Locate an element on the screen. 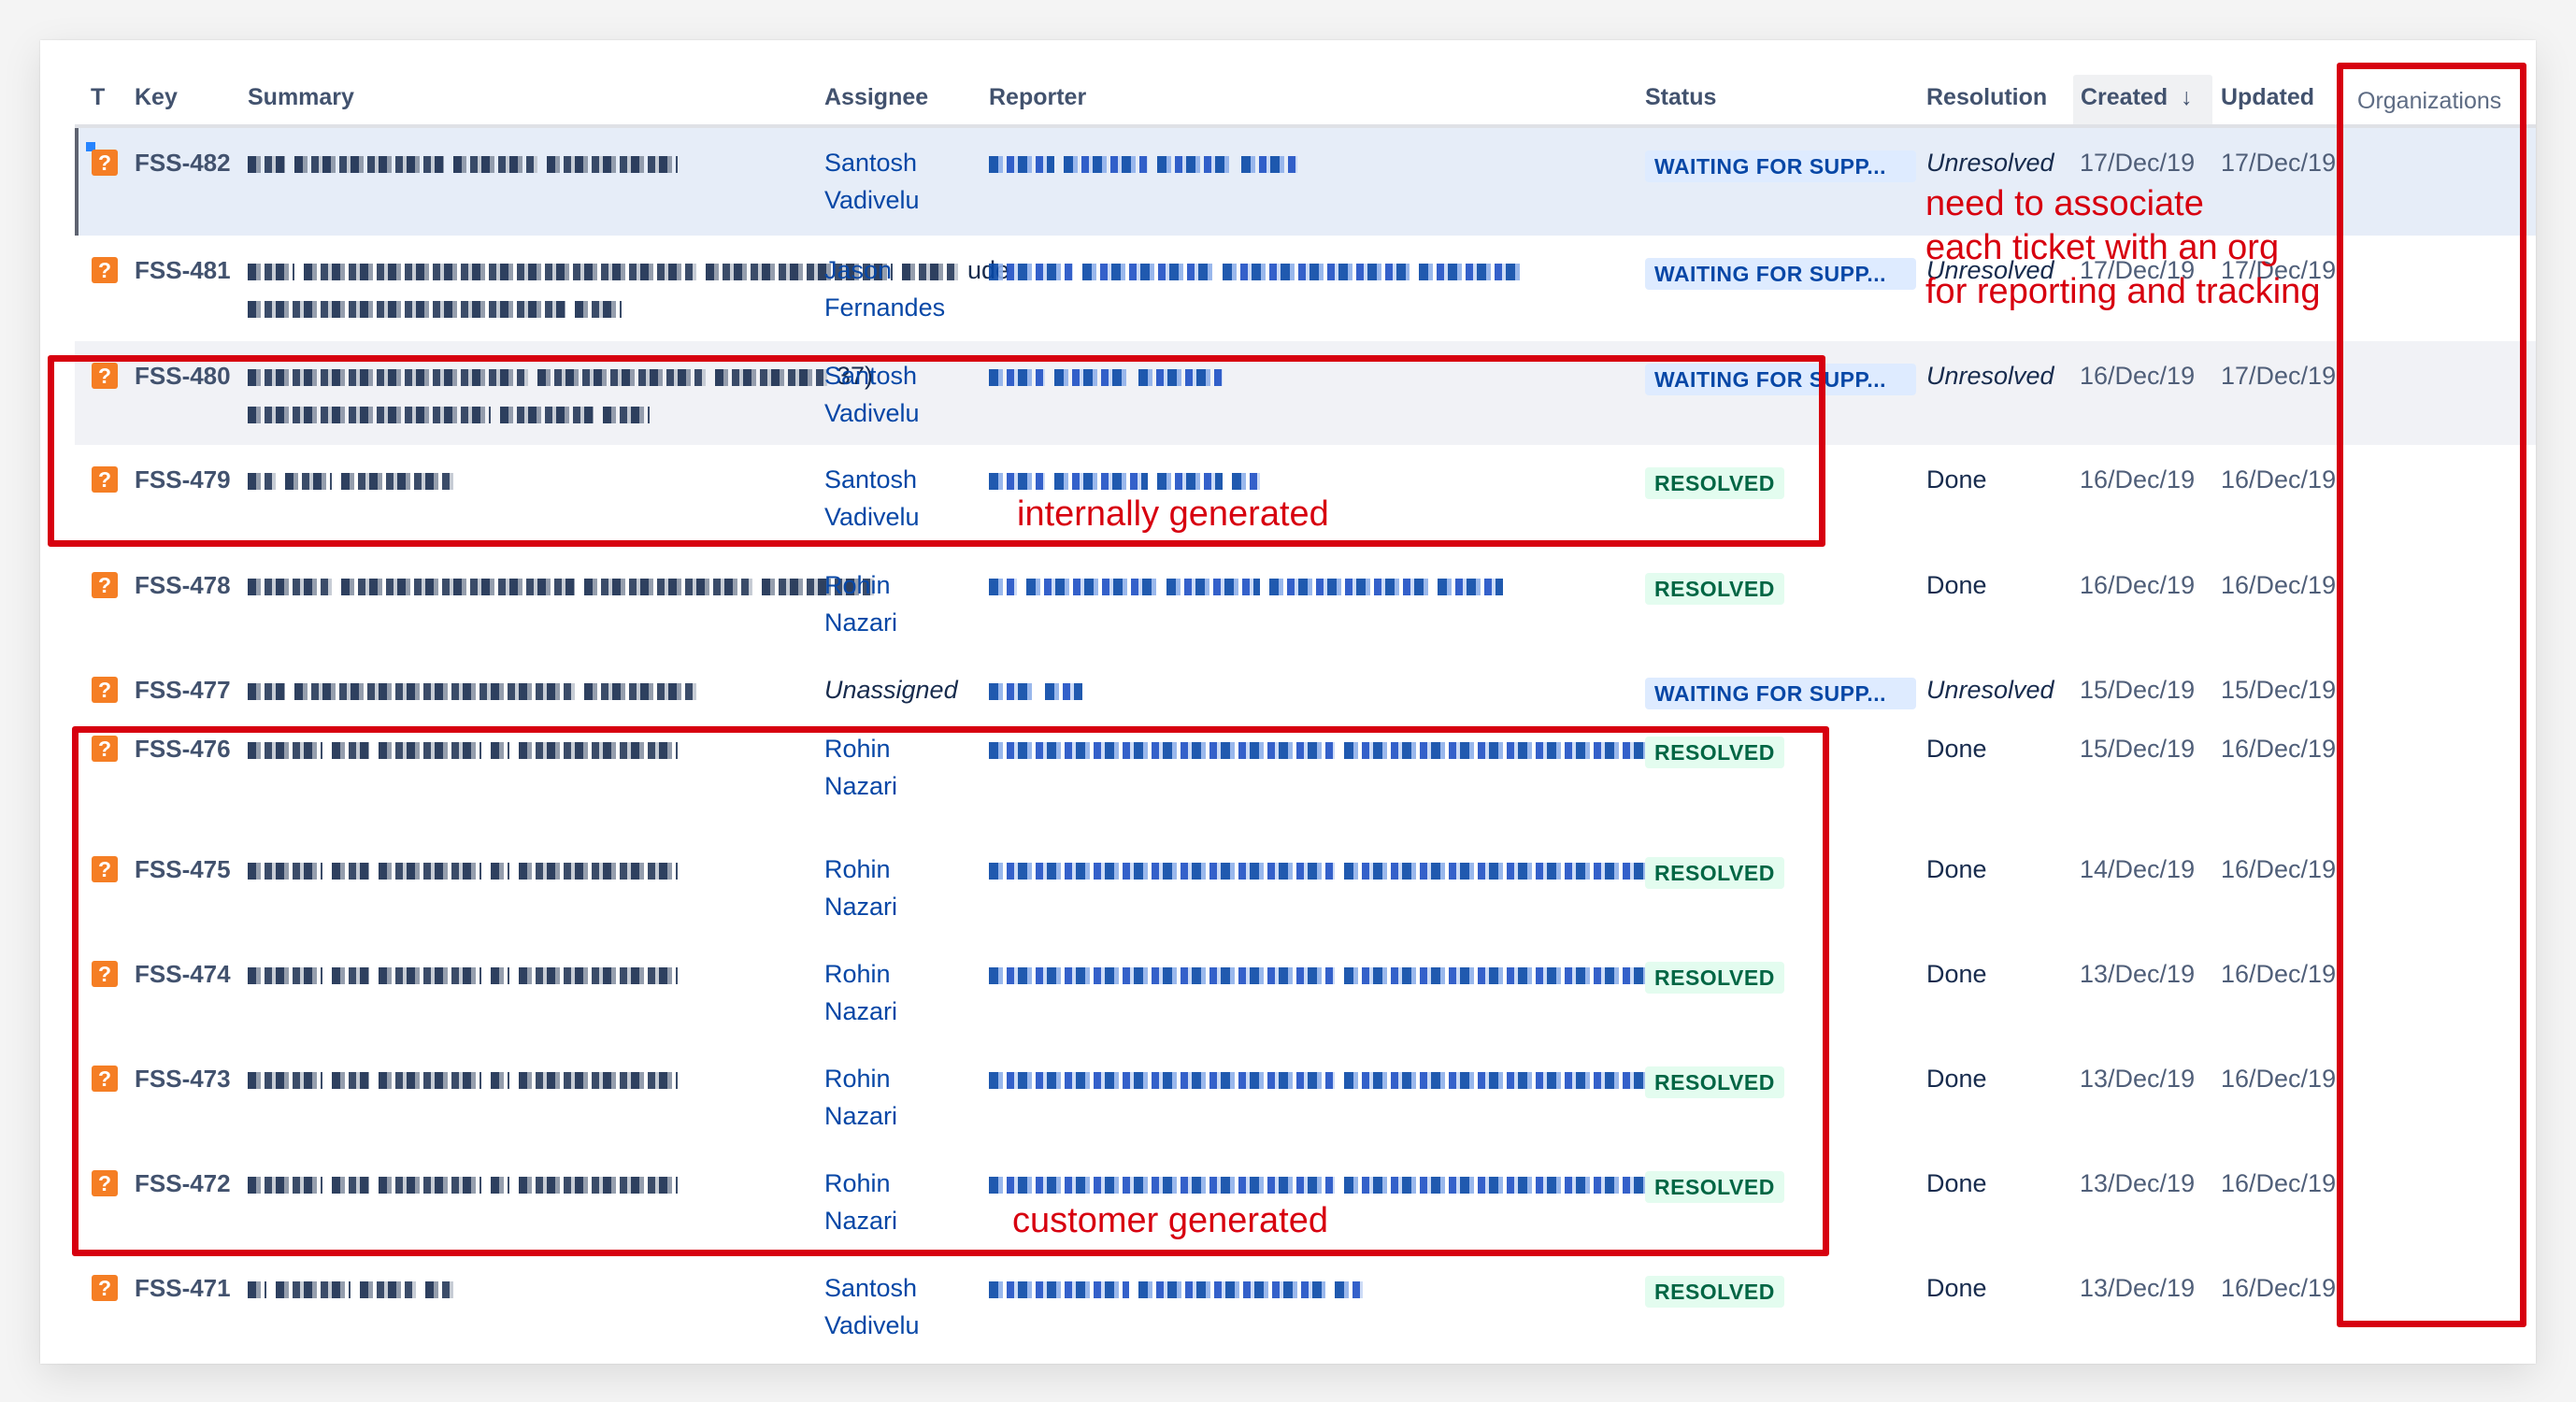  created-date: 15/Dec/19 is located at coordinates (2138, 749).